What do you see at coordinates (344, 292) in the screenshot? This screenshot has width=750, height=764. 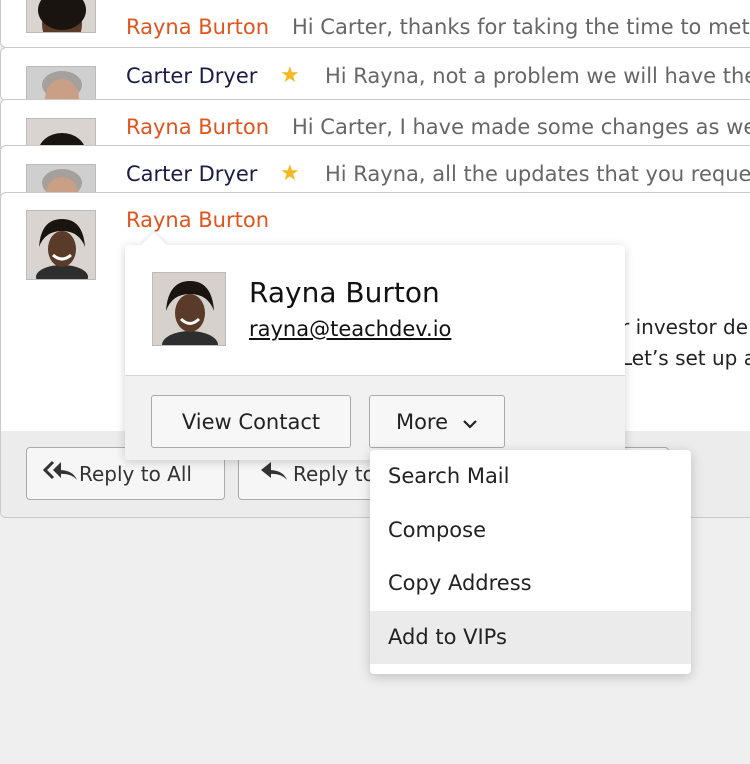 I see `contact-name: Rayna Burton` at bounding box center [344, 292].